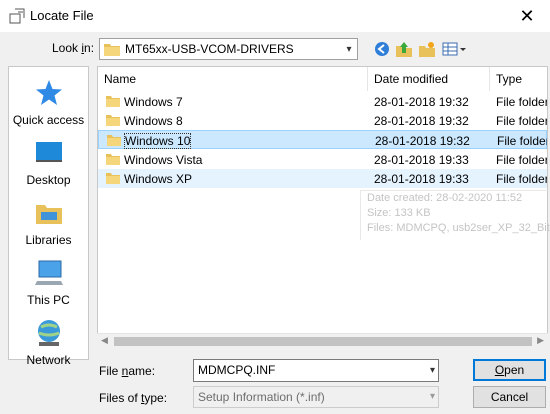 The height and width of the screenshot is (414, 550). Describe the element at coordinates (158, 179) in the screenshot. I see `file-name: Windows XP` at that location.